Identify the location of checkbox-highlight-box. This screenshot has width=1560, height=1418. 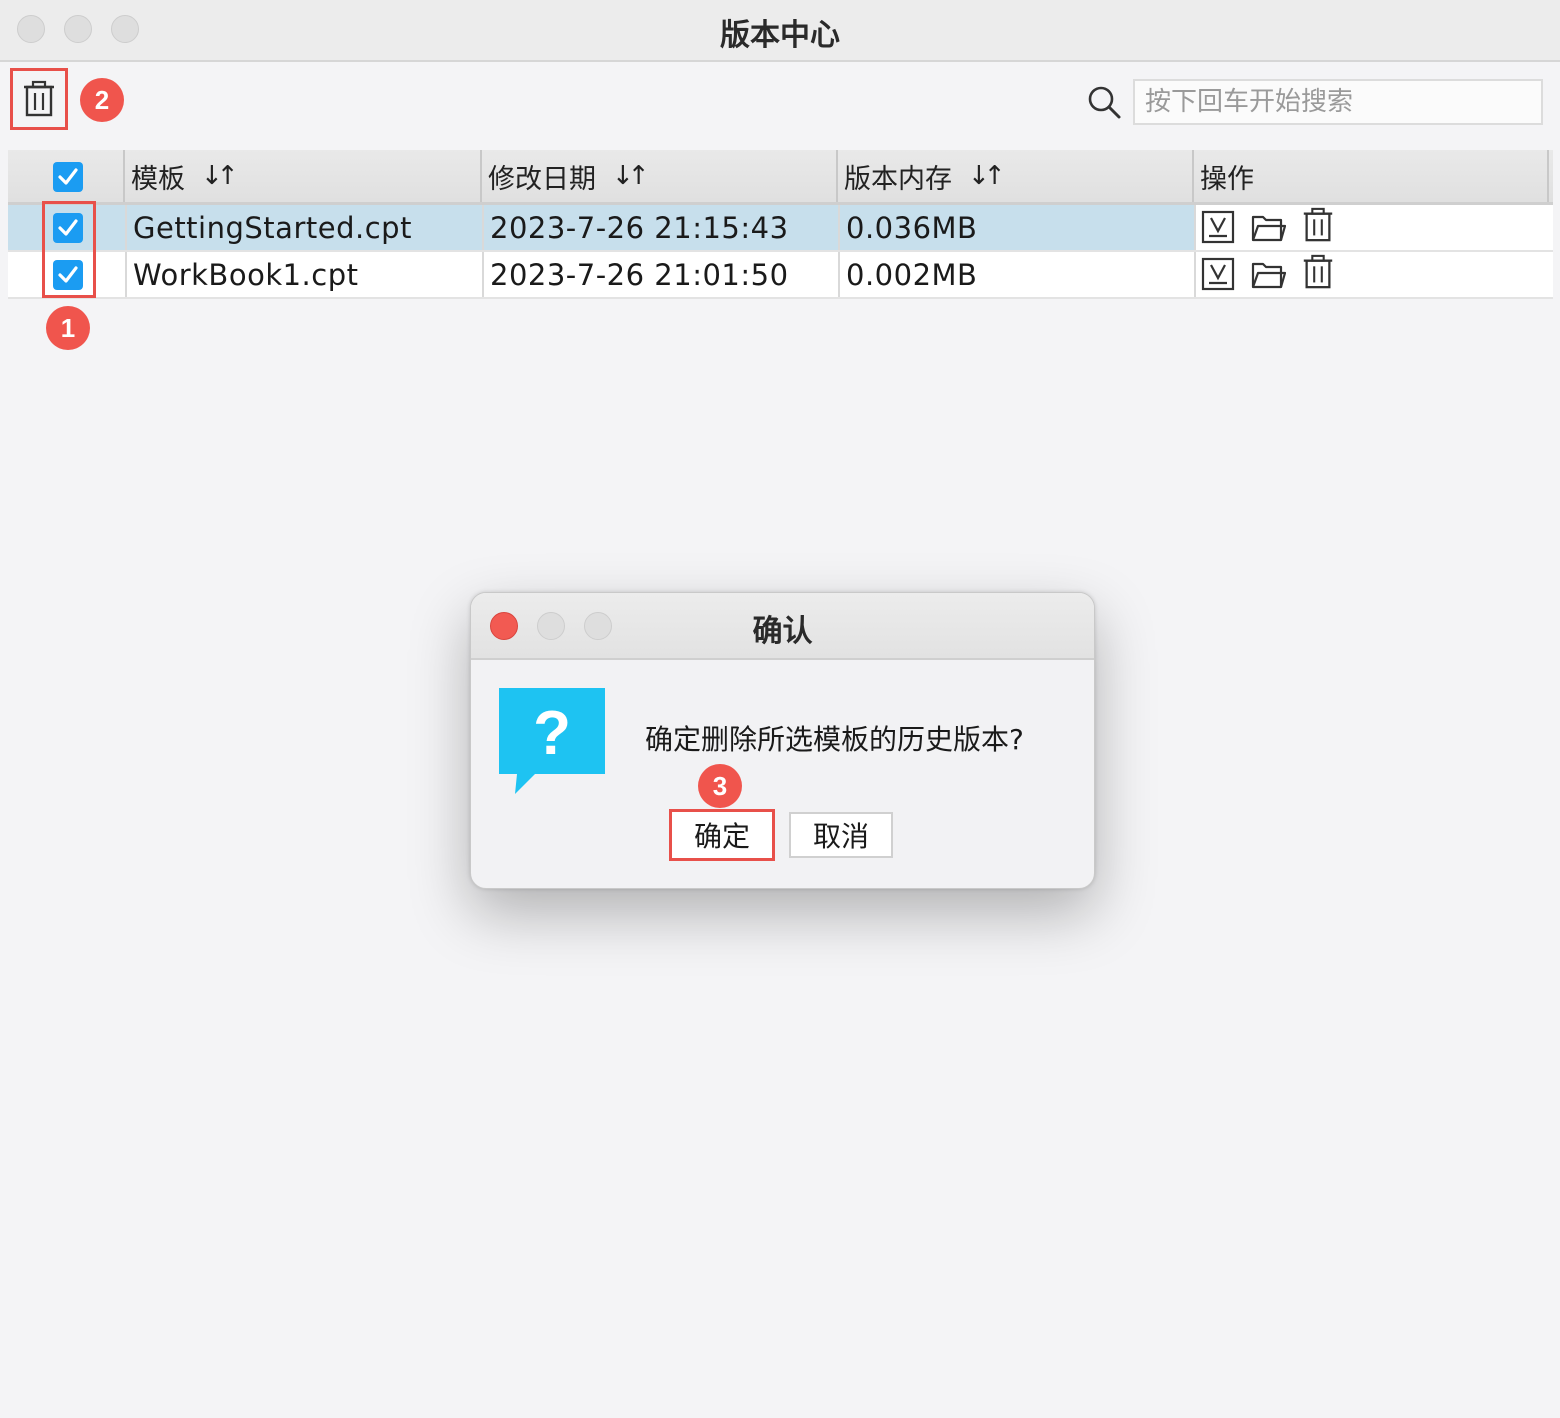
(69, 249).